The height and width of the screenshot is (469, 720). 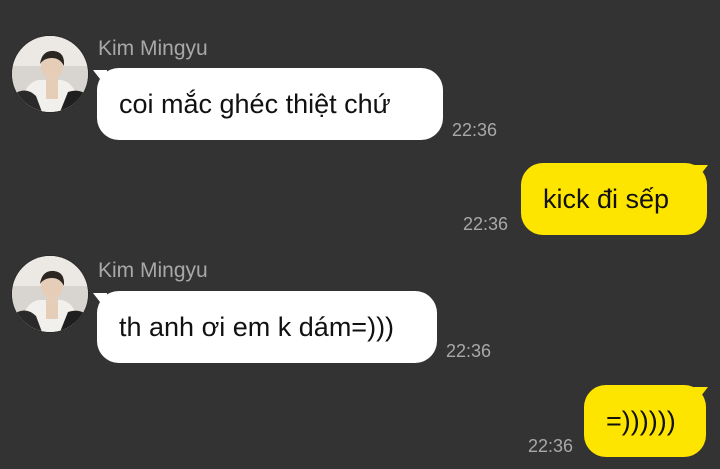 What do you see at coordinates (255, 104) in the screenshot?
I see `message-text: coi mắc ghéc thiệt chứ` at bounding box center [255, 104].